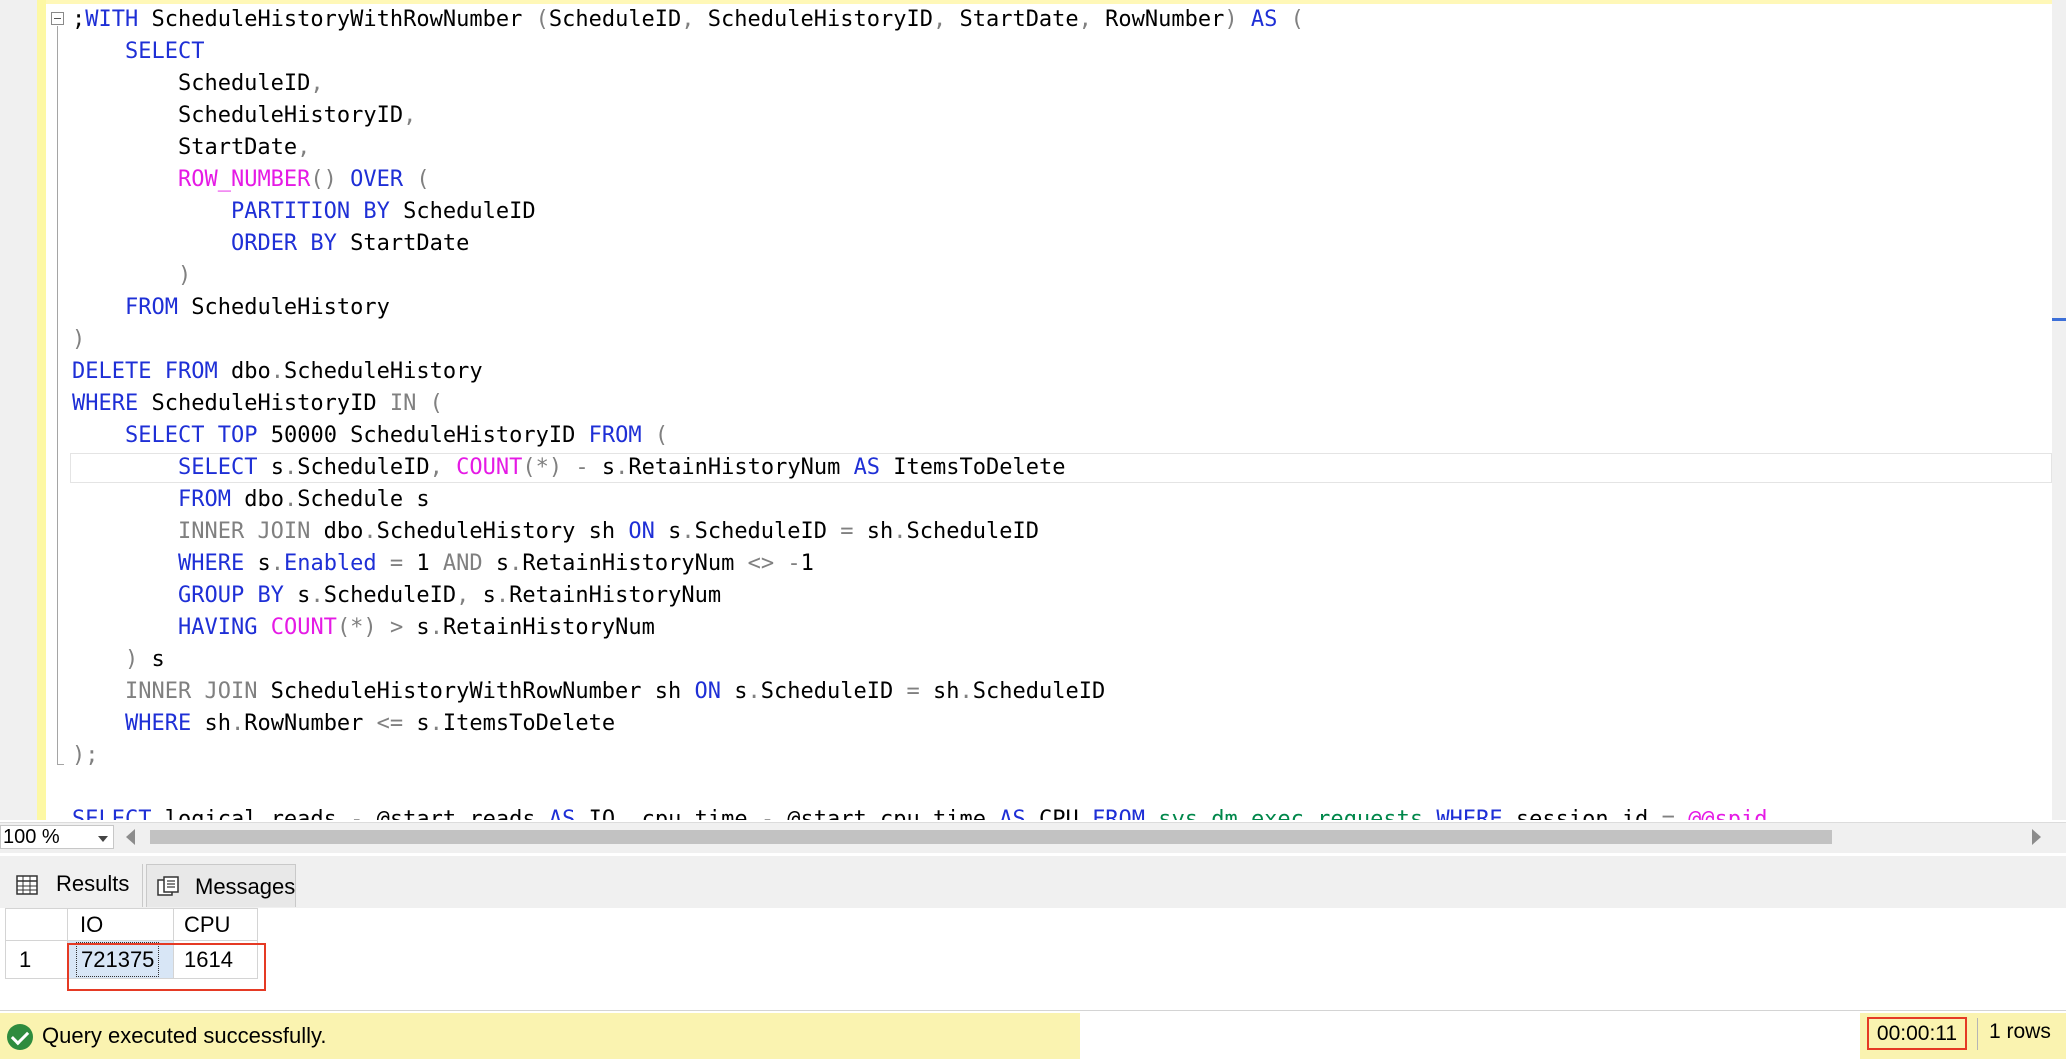 The image size is (2066, 1061). Describe the element at coordinates (920, 212) in the screenshot. I see `code-line: PARTITION BY ScheduleID` at that location.